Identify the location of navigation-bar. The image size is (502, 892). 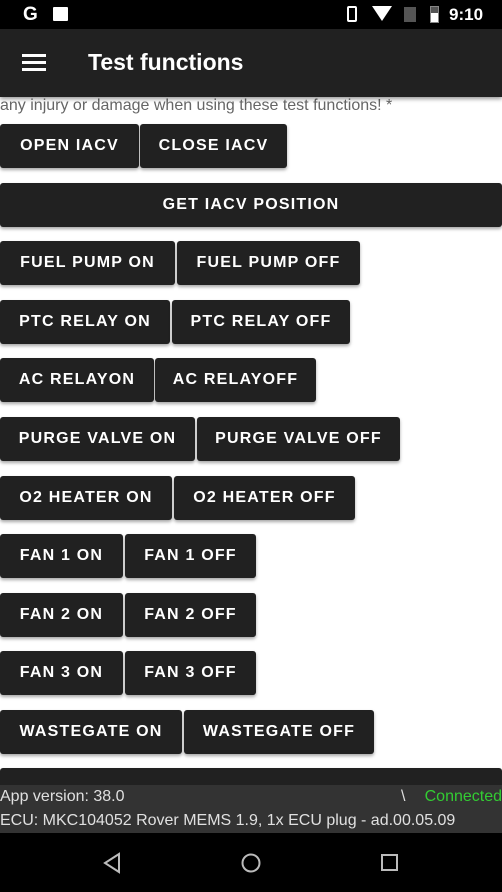
(251, 862).